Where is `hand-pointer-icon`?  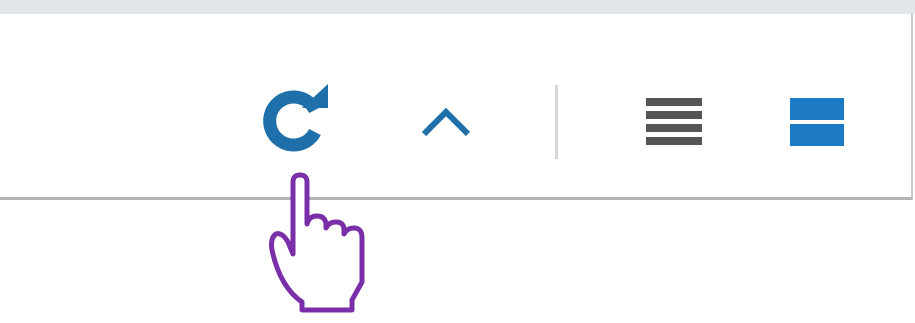 hand-pointer-icon is located at coordinates (317, 245).